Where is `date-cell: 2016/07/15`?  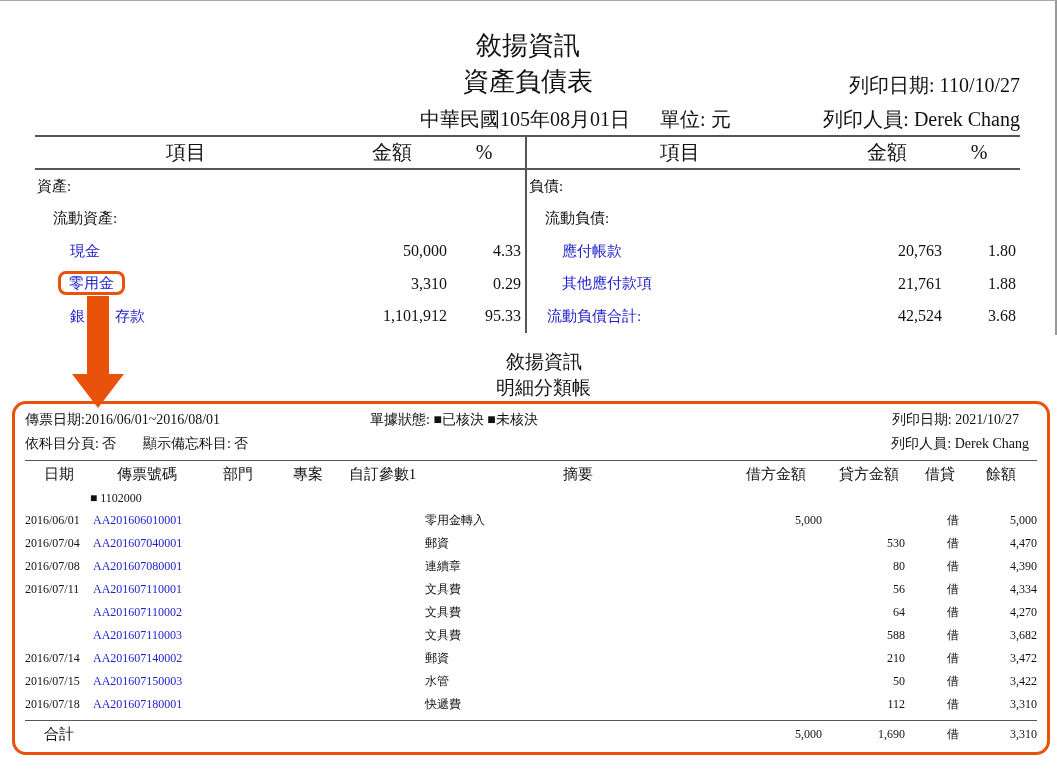
date-cell: 2016/07/15 is located at coordinates (52, 681).